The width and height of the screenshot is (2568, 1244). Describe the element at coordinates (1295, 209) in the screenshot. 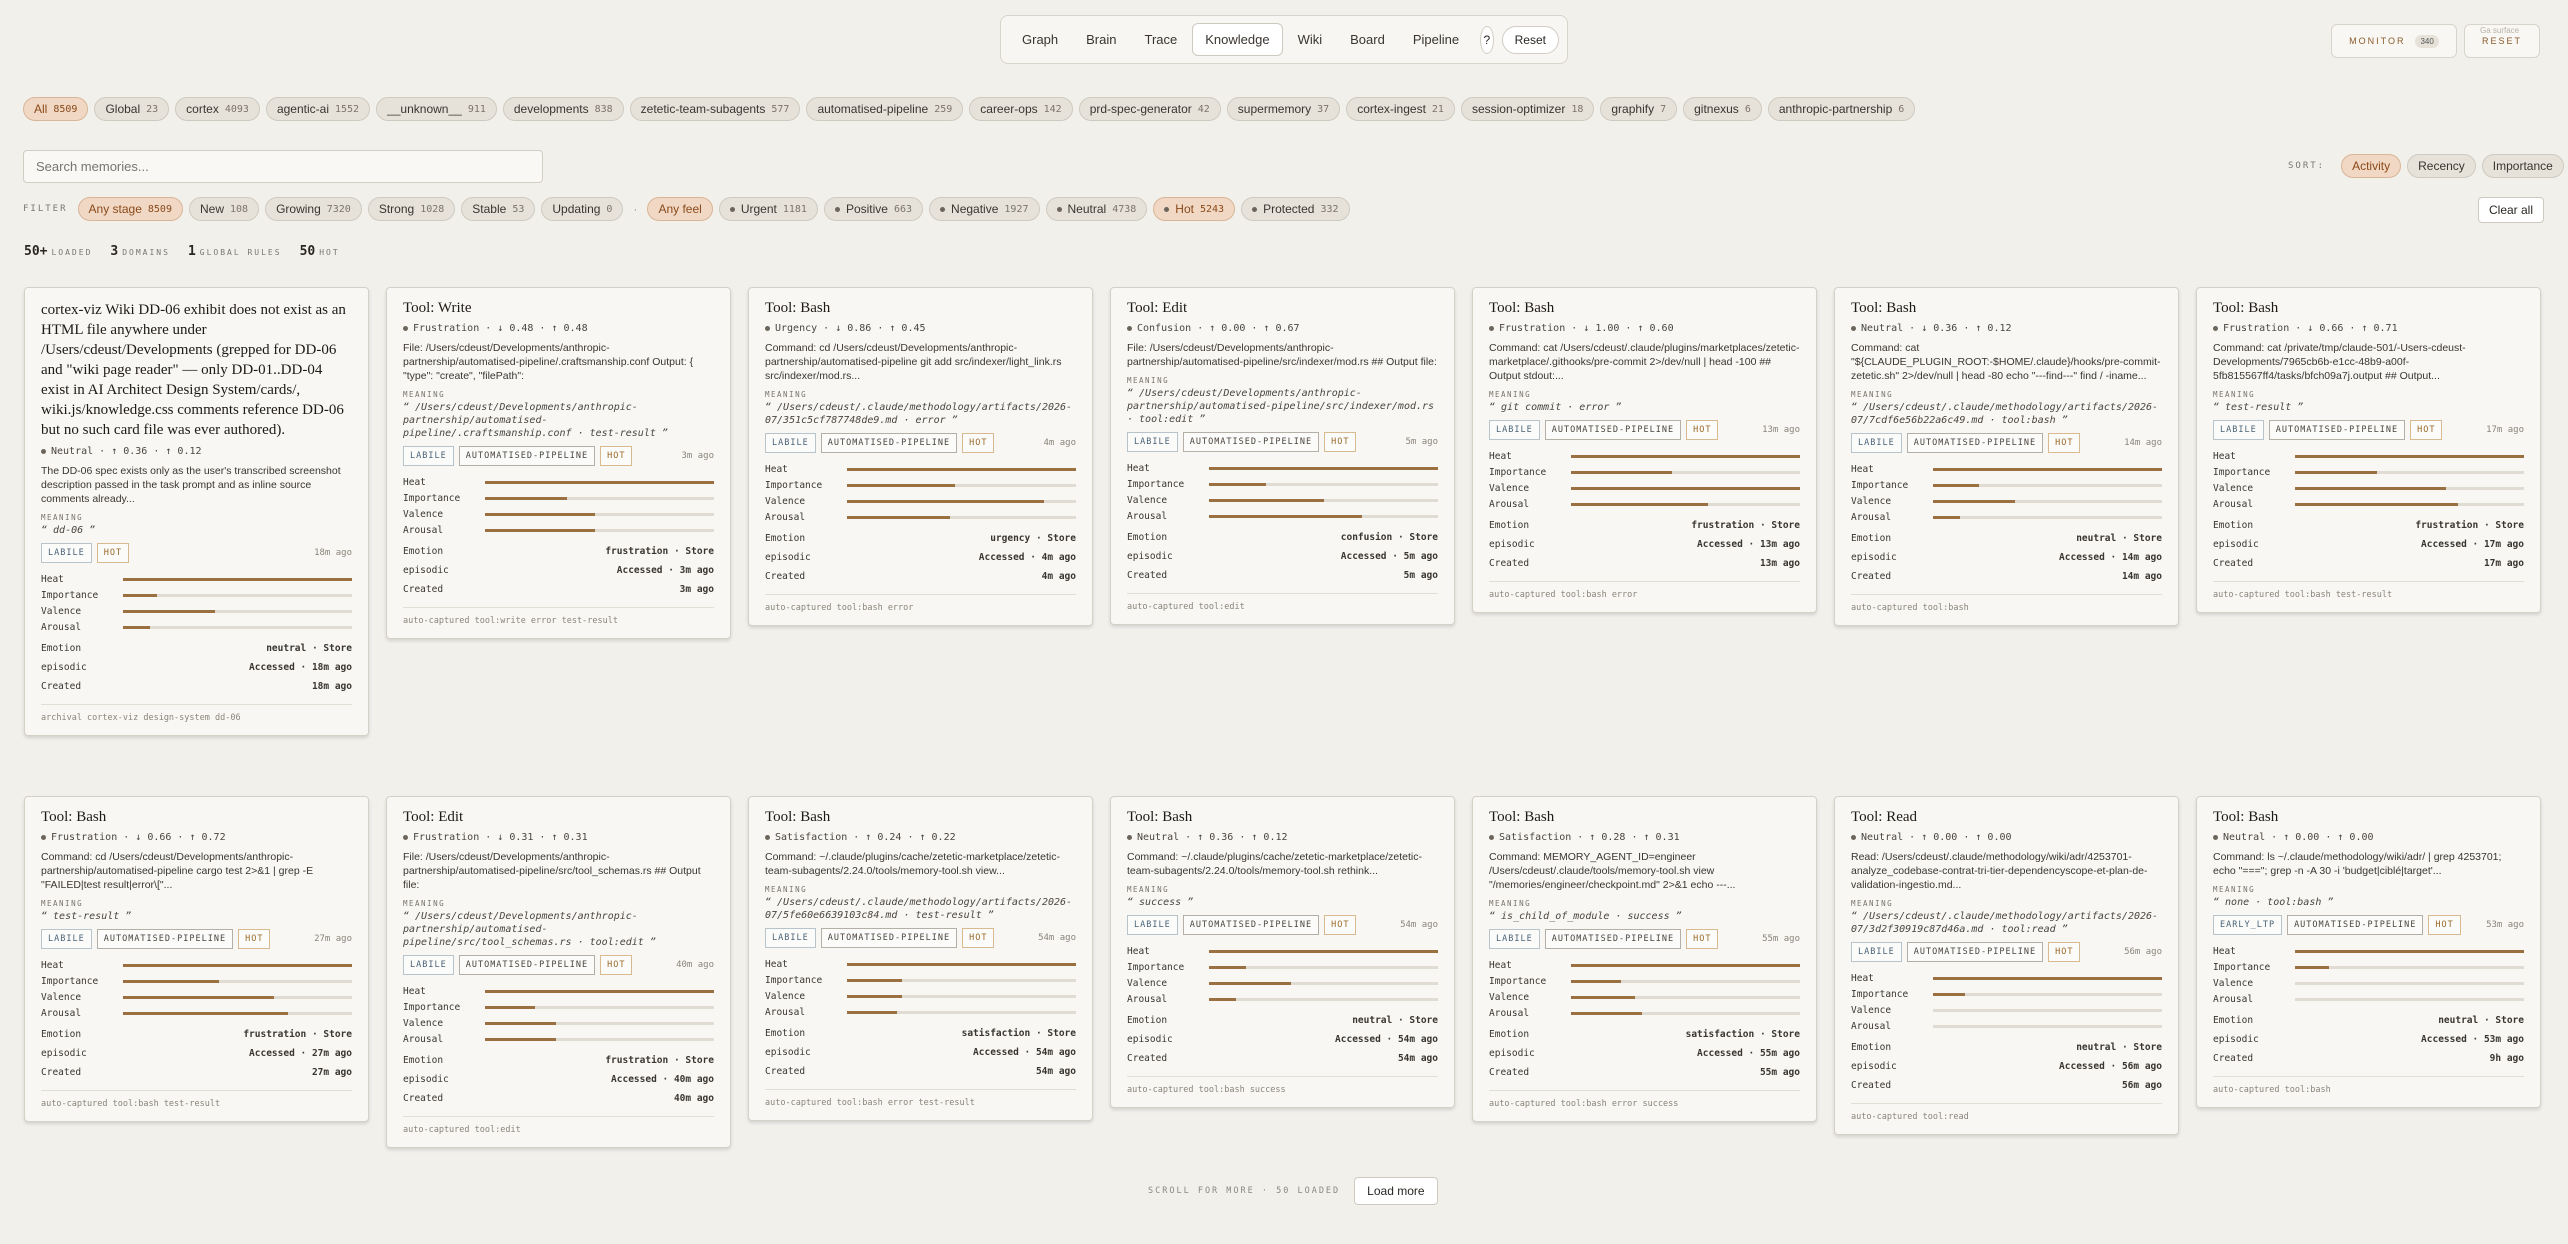

I see `filter-protected: Protected 332` at that location.